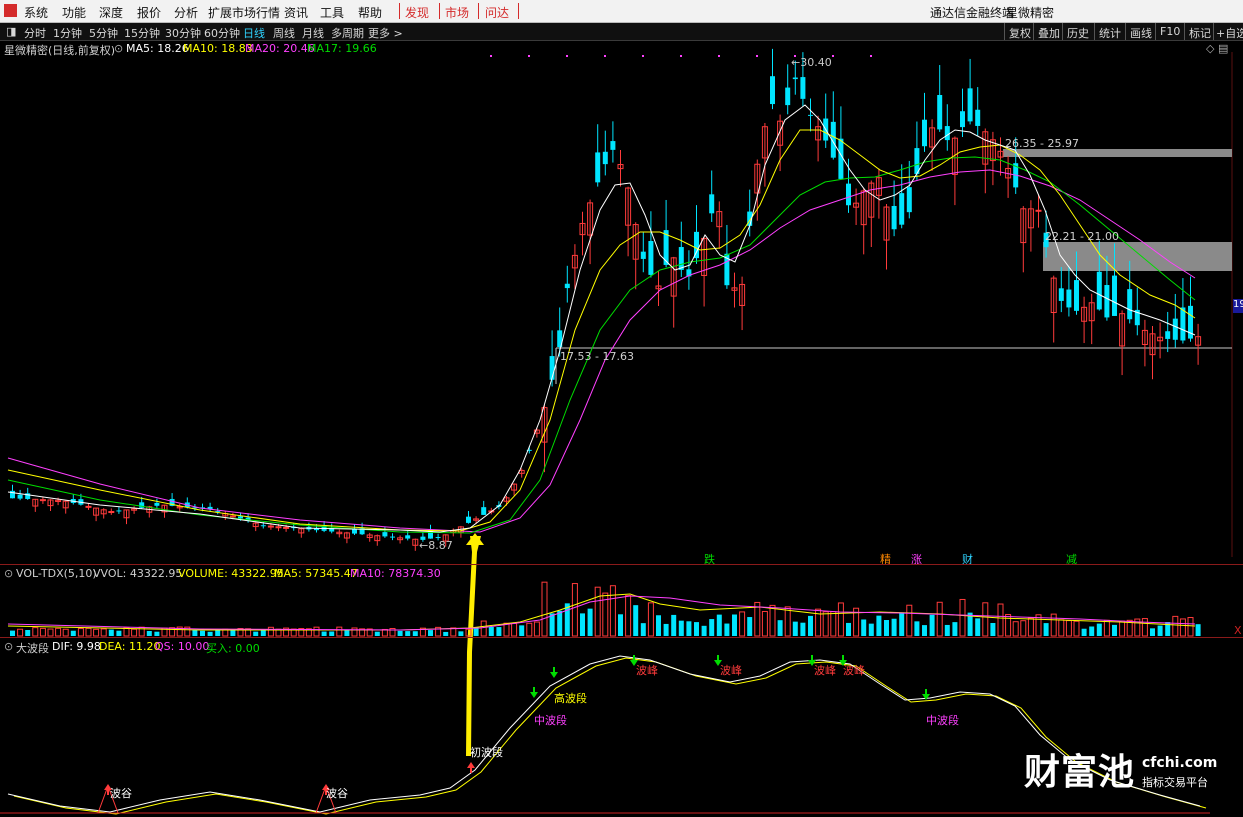 The width and height of the screenshot is (1243, 817). Describe the element at coordinates (121, 793) in the screenshot. I see `wave-label-trough-1: 波谷` at that location.